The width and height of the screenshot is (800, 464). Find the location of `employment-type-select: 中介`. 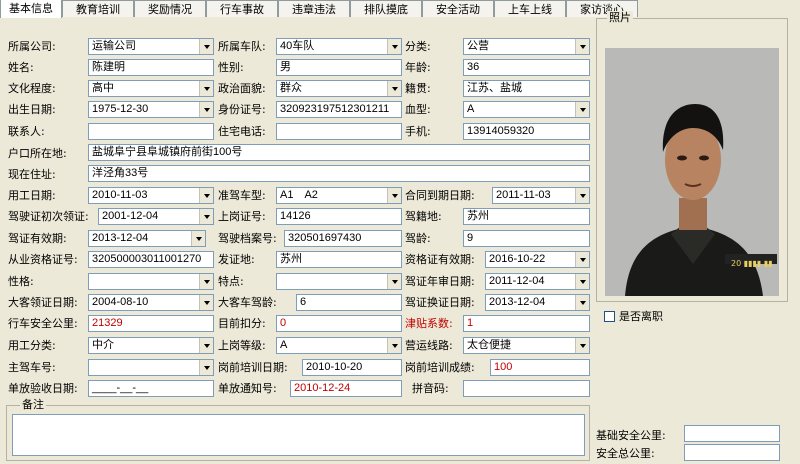

employment-type-select: 中介 is located at coordinates (151, 345).